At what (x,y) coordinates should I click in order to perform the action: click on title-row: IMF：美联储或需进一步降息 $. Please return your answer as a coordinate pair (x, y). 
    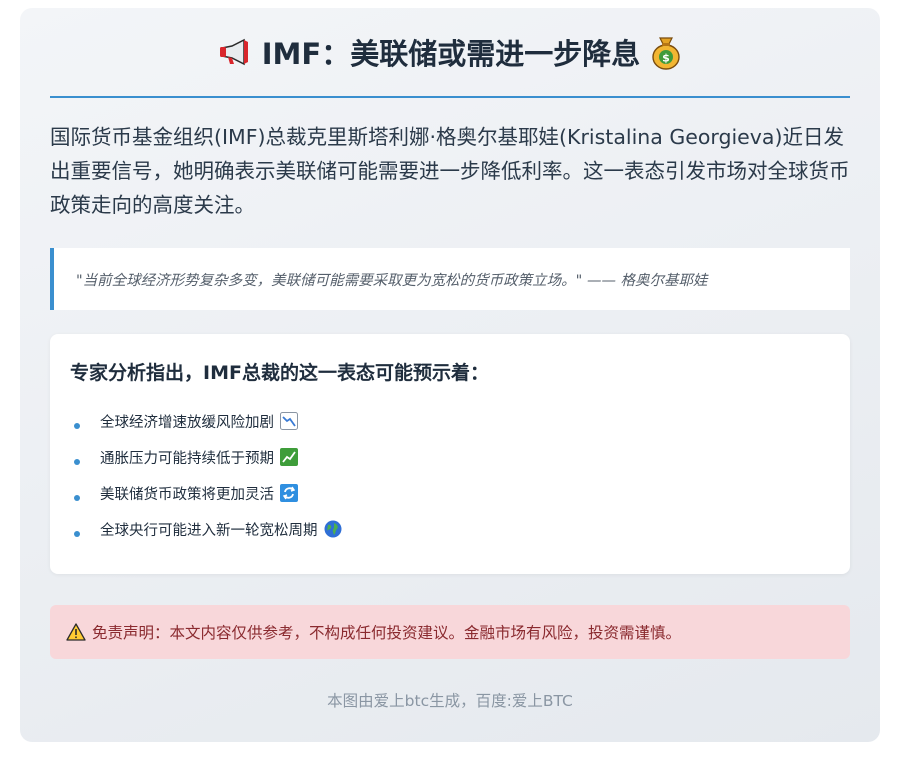
    Looking at the image, I should click on (450, 53).